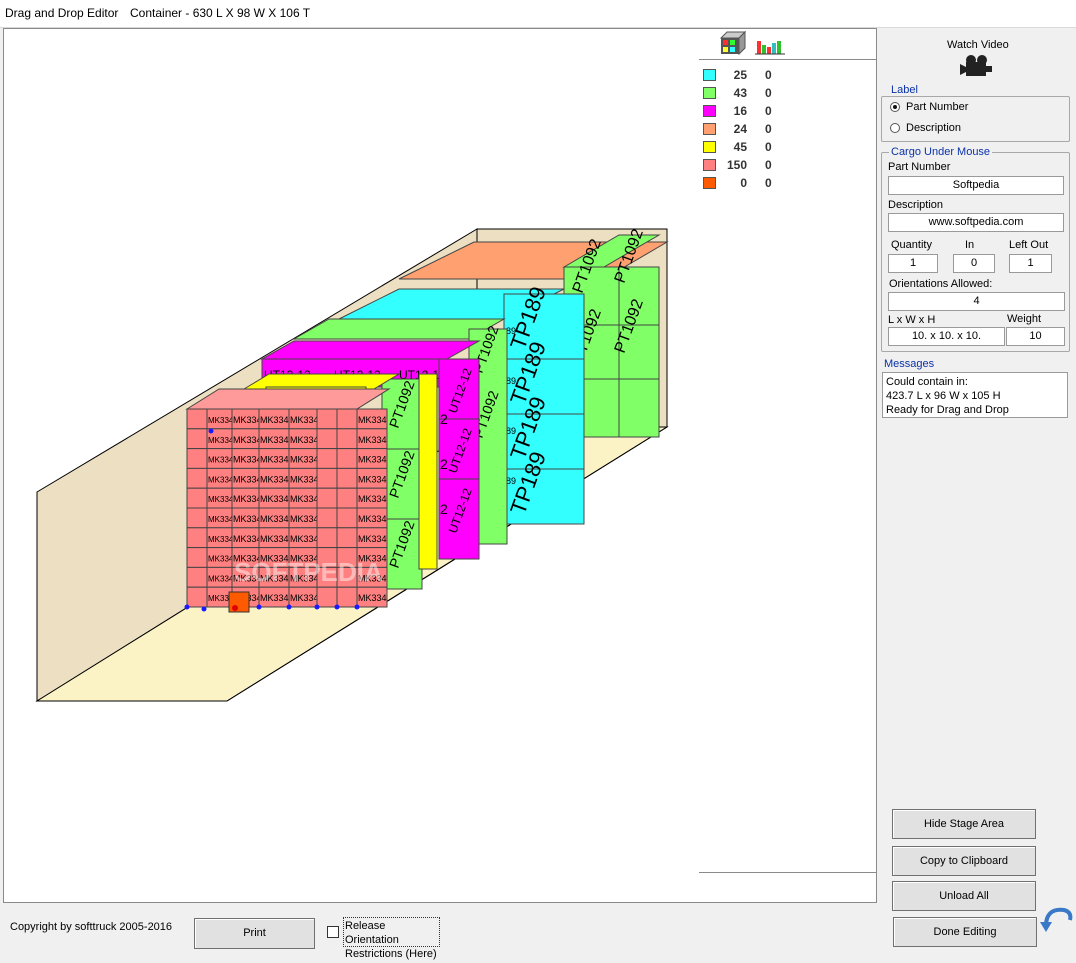 Image resolution: width=1076 pixels, height=963 pixels. Describe the element at coordinates (308, 572) in the screenshot. I see `watermark: SOFTPEDIA` at that location.